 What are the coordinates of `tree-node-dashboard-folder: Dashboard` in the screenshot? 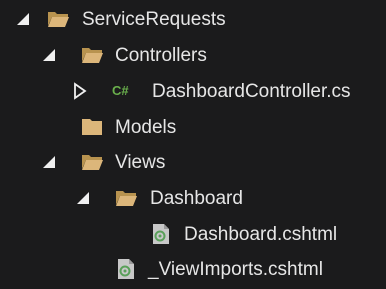 It's located at (193, 199).